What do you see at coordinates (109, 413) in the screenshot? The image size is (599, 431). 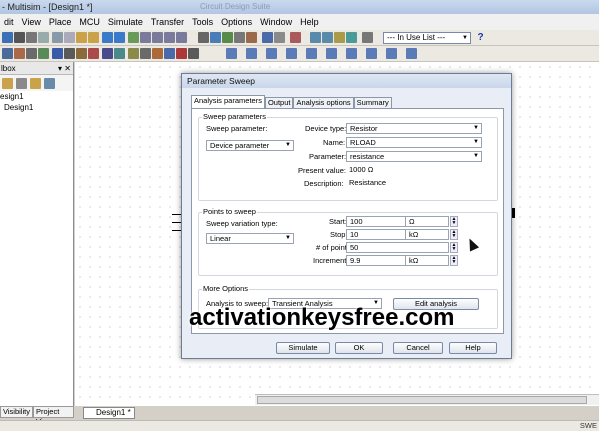 I see `tab-design1: Design1 *` at bounding box center [109, 413].